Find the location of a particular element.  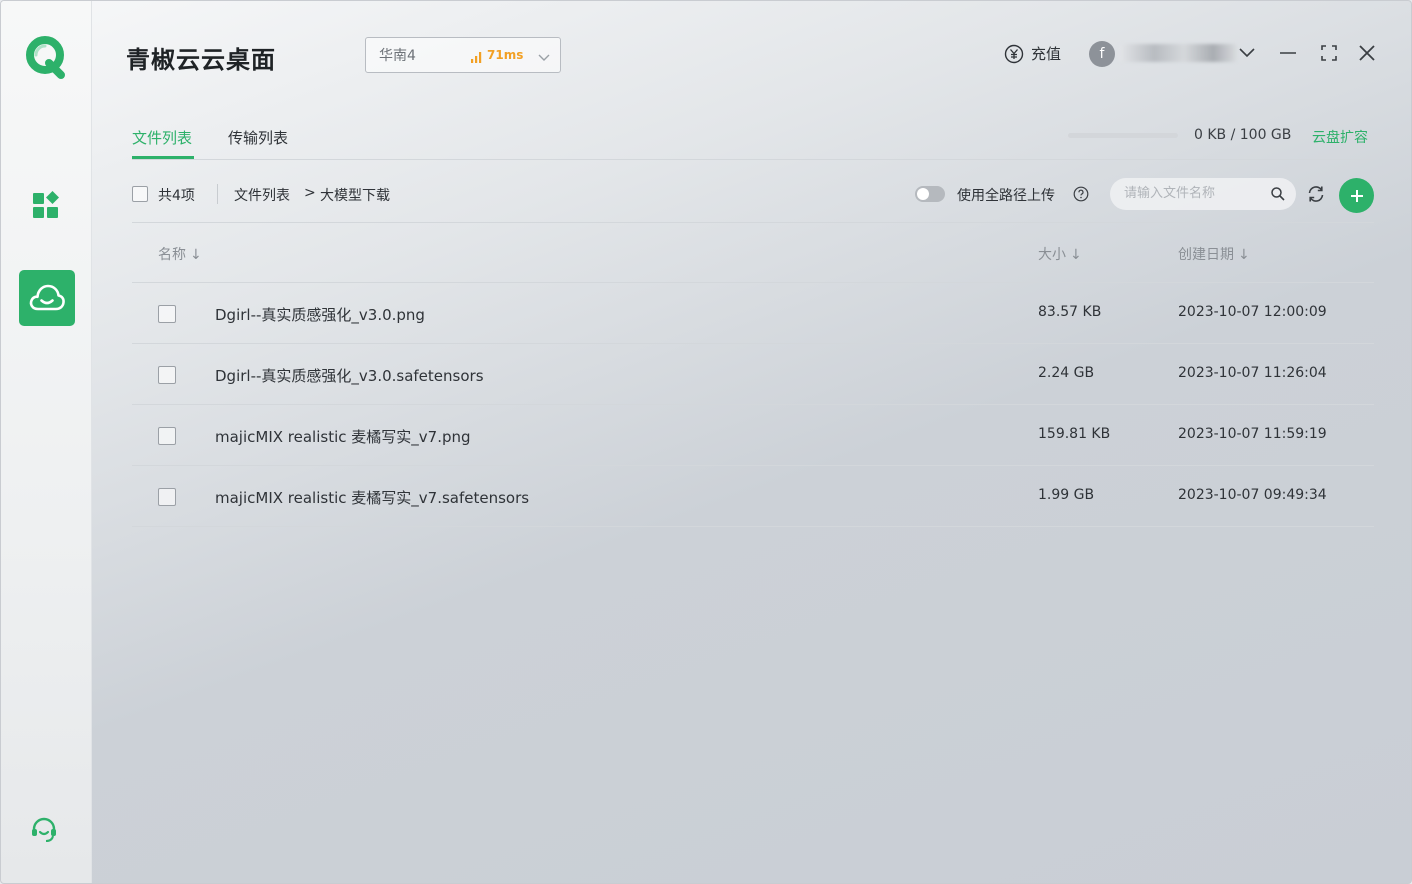

item-count-label: 共4项 is located at coordinates (176, 196).